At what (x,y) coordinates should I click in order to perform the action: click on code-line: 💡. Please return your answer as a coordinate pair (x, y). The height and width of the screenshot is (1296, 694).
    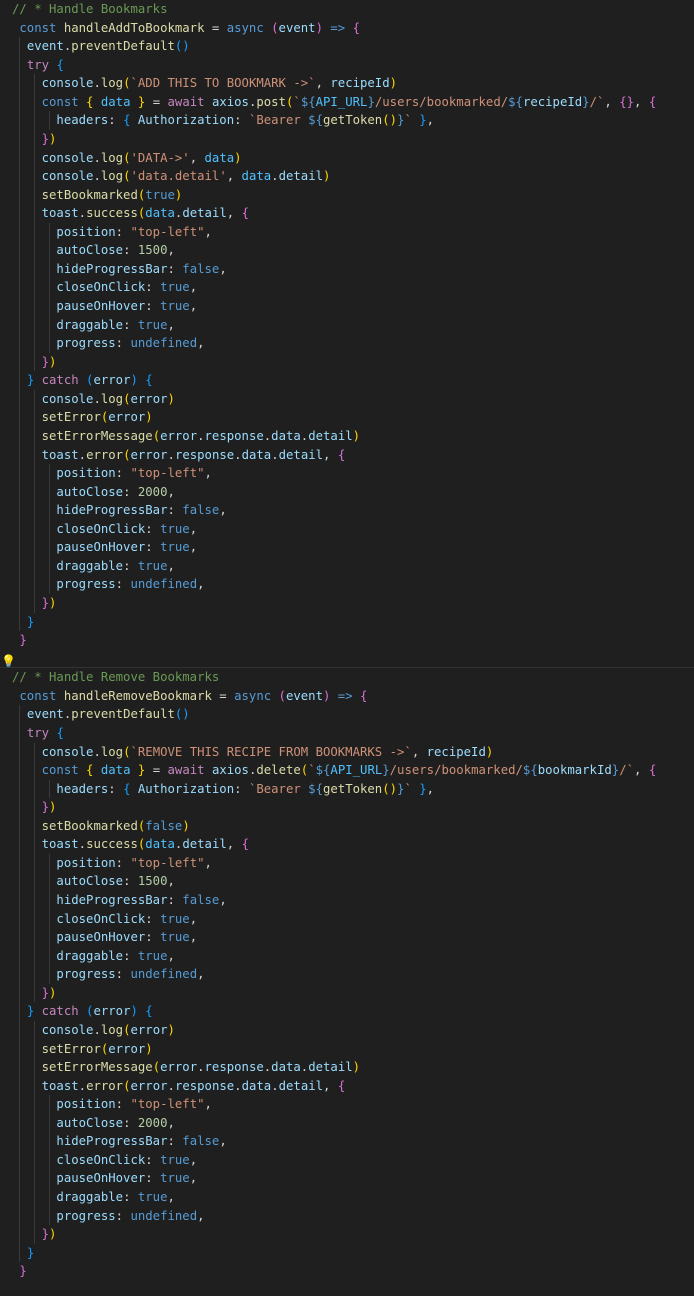
    Looking at the image, I should click on (347, 659).